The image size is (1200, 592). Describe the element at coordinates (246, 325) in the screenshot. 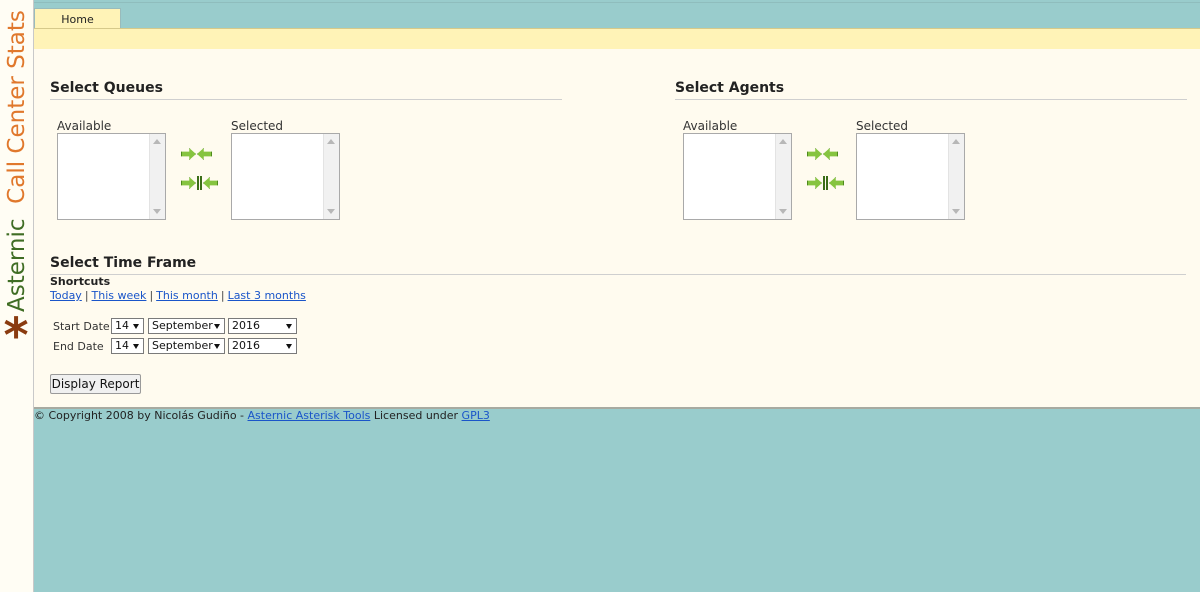

I see `start-year-value: 2016` at that location.